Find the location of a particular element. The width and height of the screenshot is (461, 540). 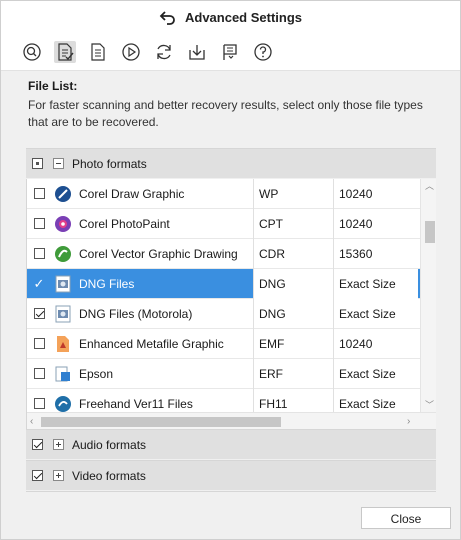

scan-button is located at coordinates (32, 52).